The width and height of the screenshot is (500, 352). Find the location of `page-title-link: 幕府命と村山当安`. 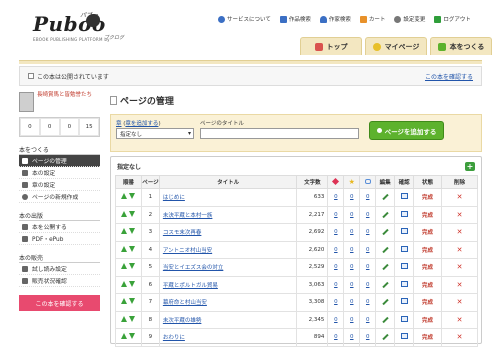

page-title-link: 幕府命と村山当安 is located at coordinates (228, 302).